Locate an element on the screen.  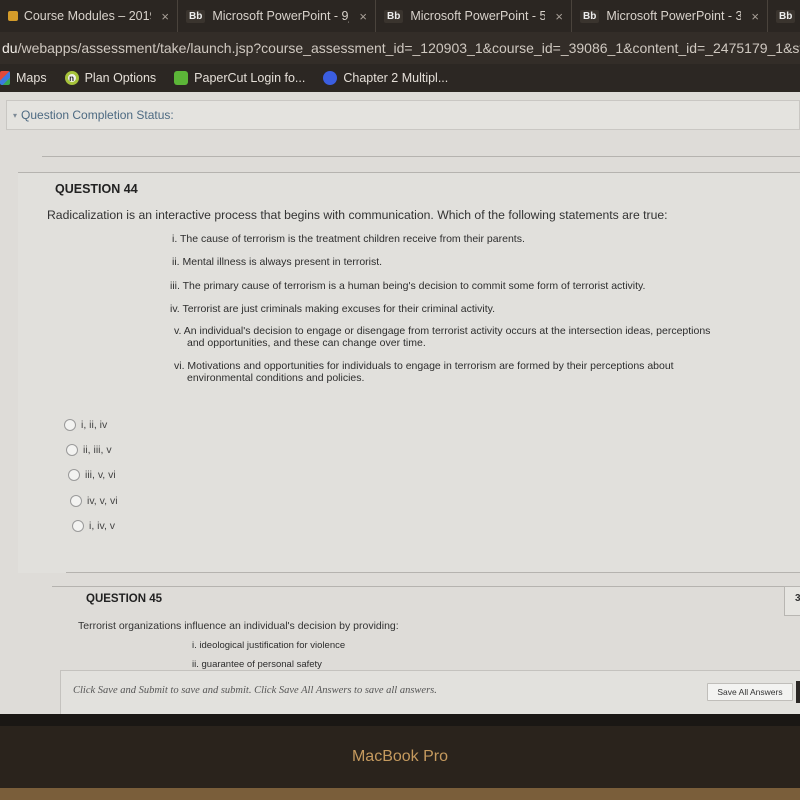
tab-course-modules: Course Modules – 201990-I × is located at coordinates (89, 16).